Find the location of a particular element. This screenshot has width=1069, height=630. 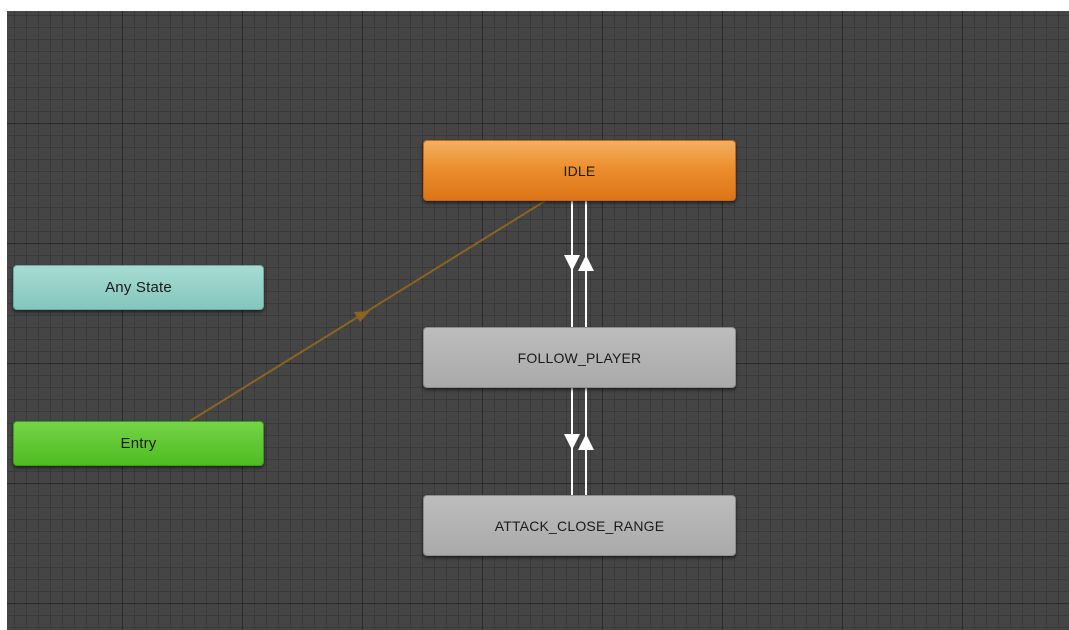

state-label-entry: Entry is located at coordinates (138, 443).